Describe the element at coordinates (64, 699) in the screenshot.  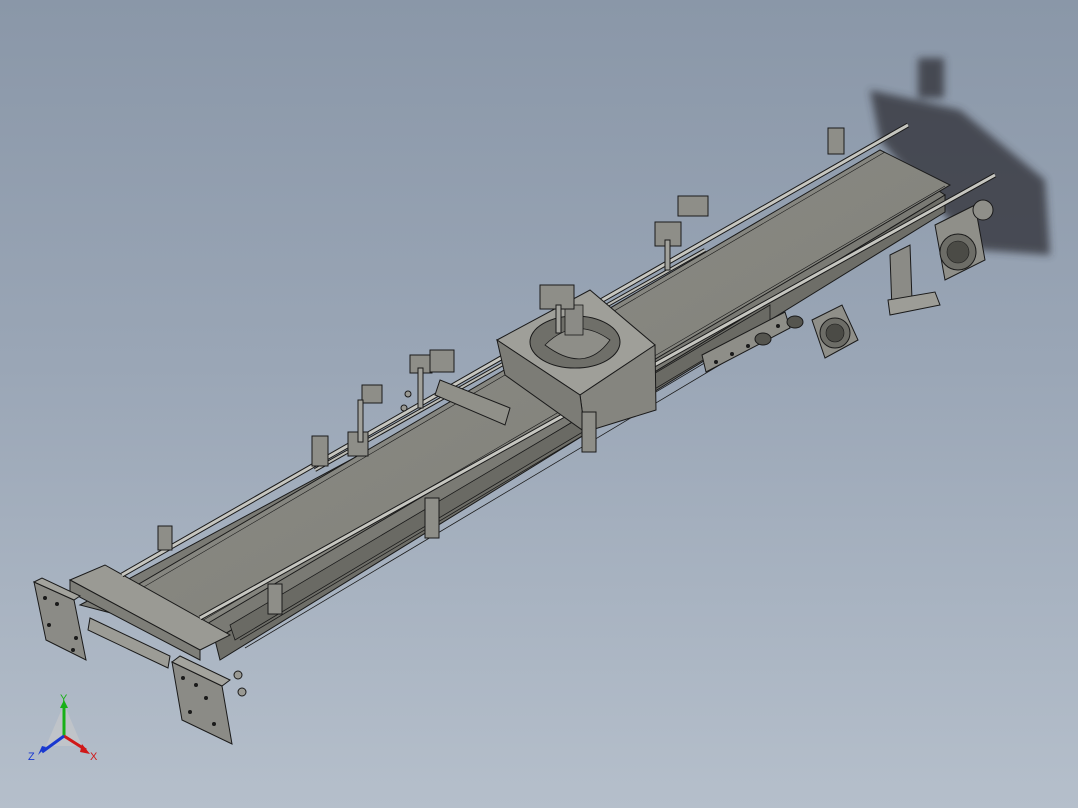
I see `y-axis-label: Y` at that location.